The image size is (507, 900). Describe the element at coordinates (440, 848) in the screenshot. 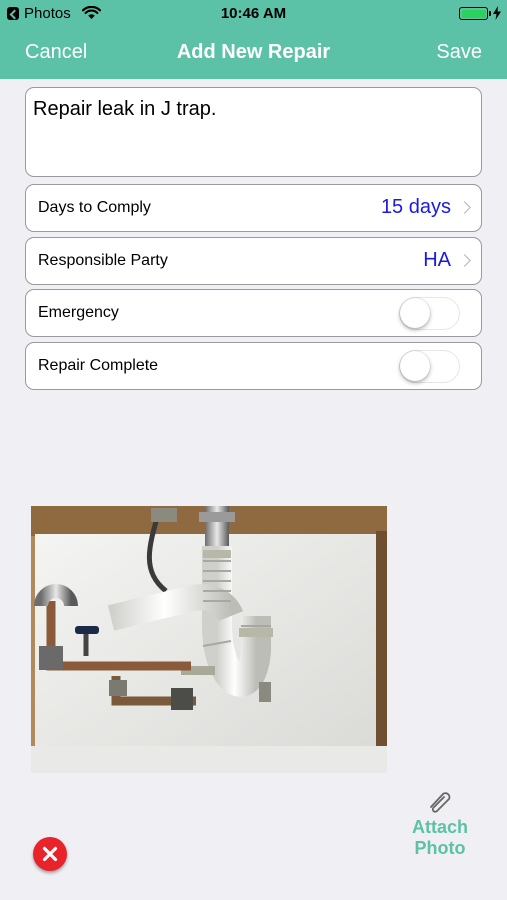

I see `attach-photo-label-line2: Photo` at that location.